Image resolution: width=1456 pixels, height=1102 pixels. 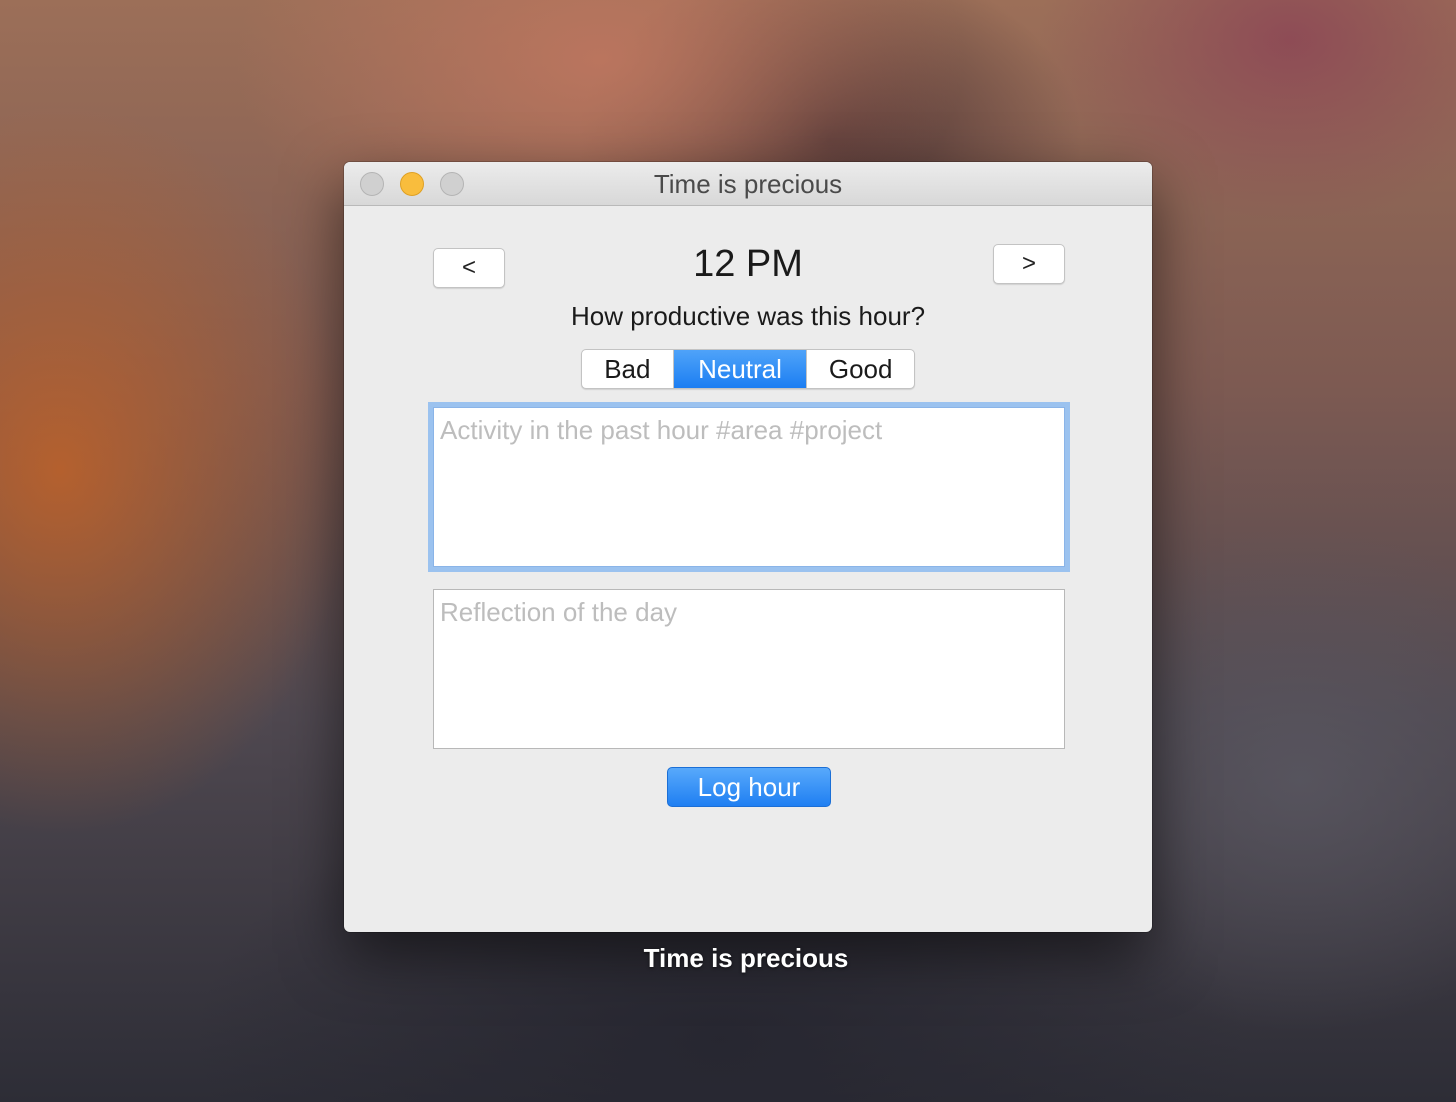 What do you see at coordinates (740, 369) in the screenshot?
I see `segment-neutral: Neutral` at bounding box center [740, 369].